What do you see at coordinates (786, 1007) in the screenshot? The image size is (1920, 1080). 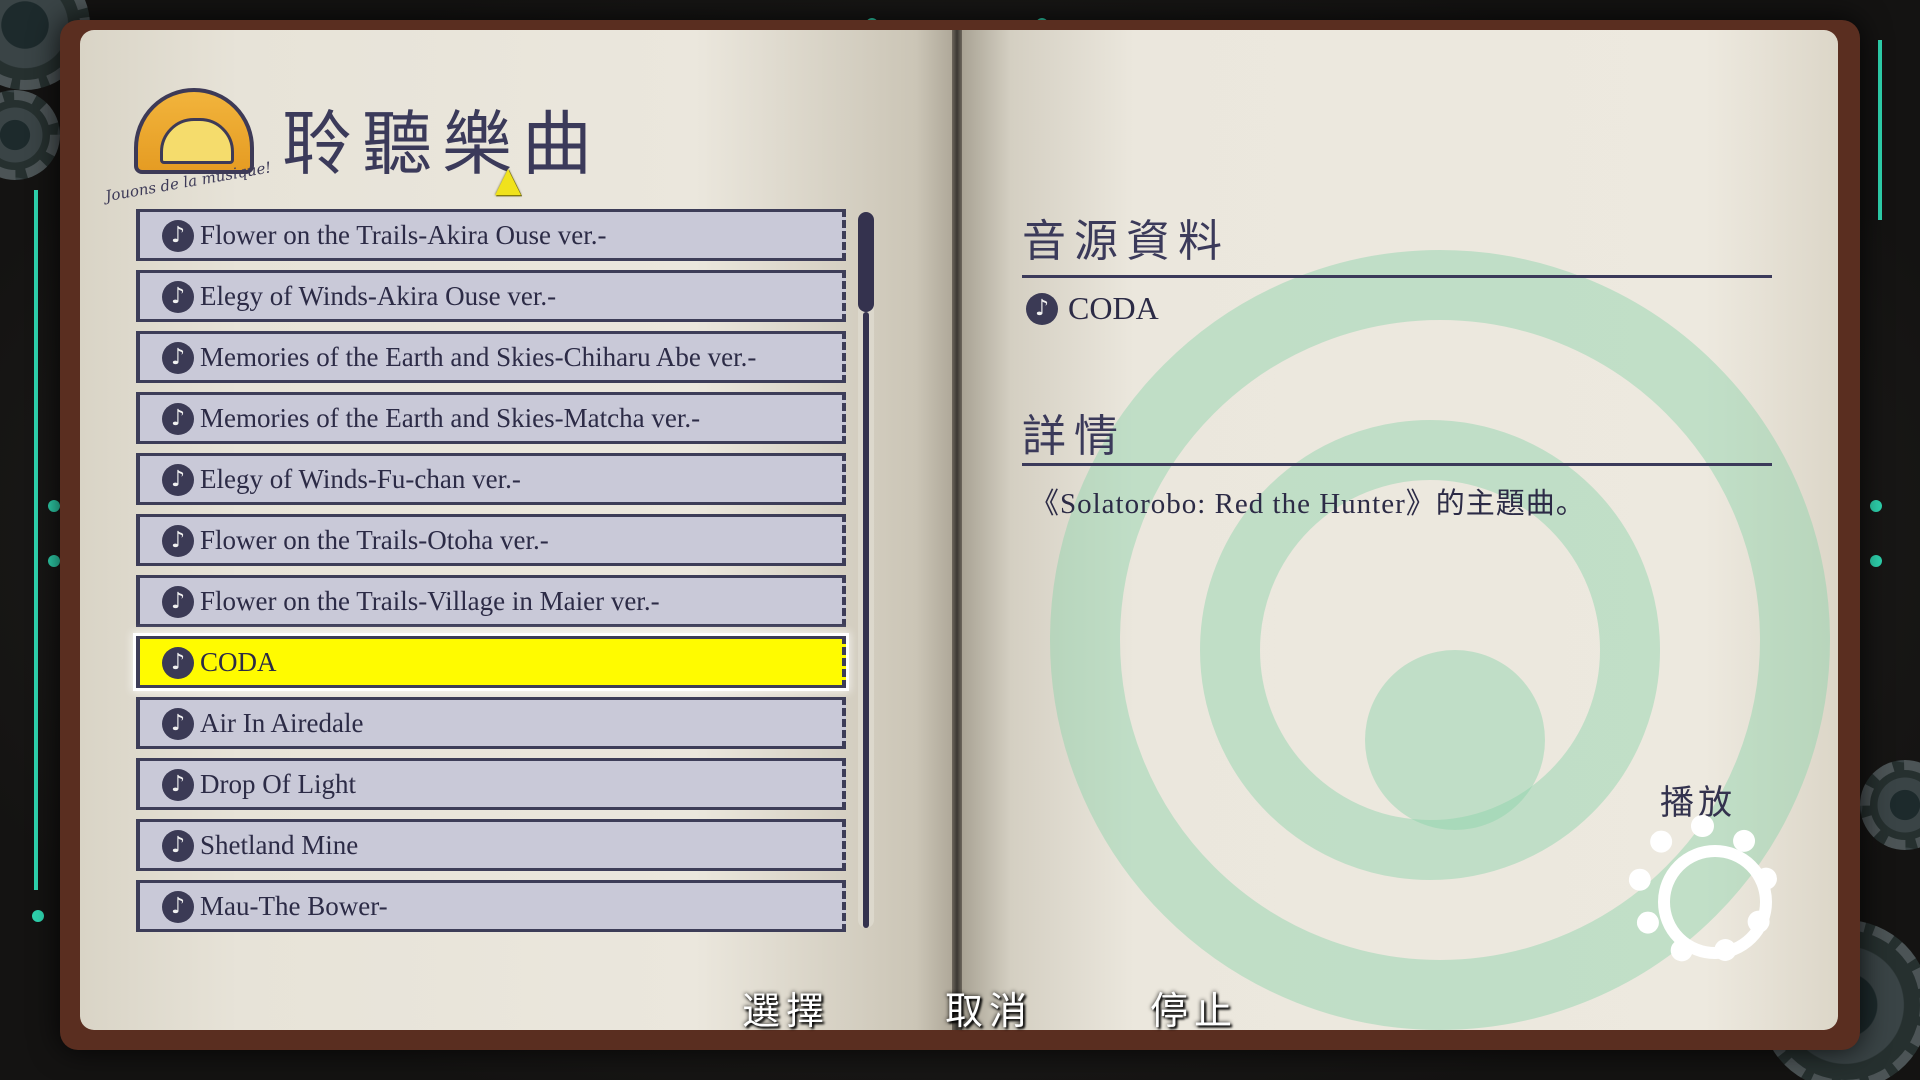 I see `select-hint: 選擇` at bounding box center [786, 1007].